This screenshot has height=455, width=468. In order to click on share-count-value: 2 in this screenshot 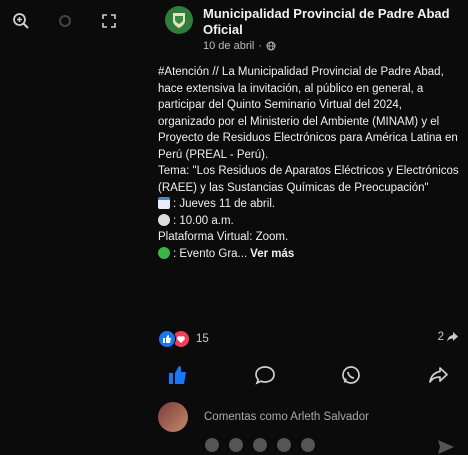, I will do `click(440, 337)`.